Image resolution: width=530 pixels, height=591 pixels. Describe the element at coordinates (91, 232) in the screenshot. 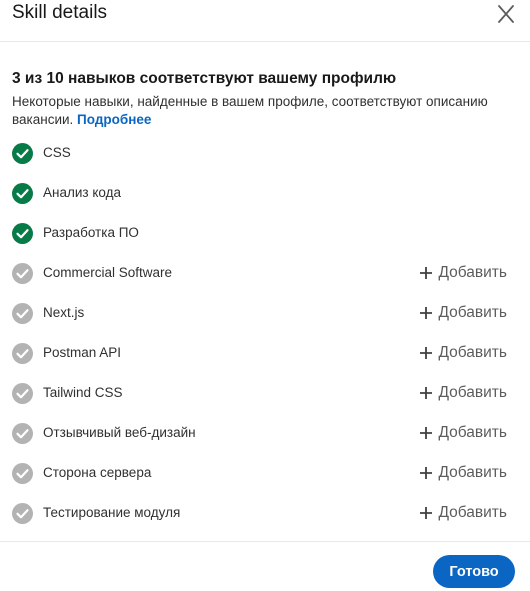

I see `skill-name: Разработка ПО` at that location.